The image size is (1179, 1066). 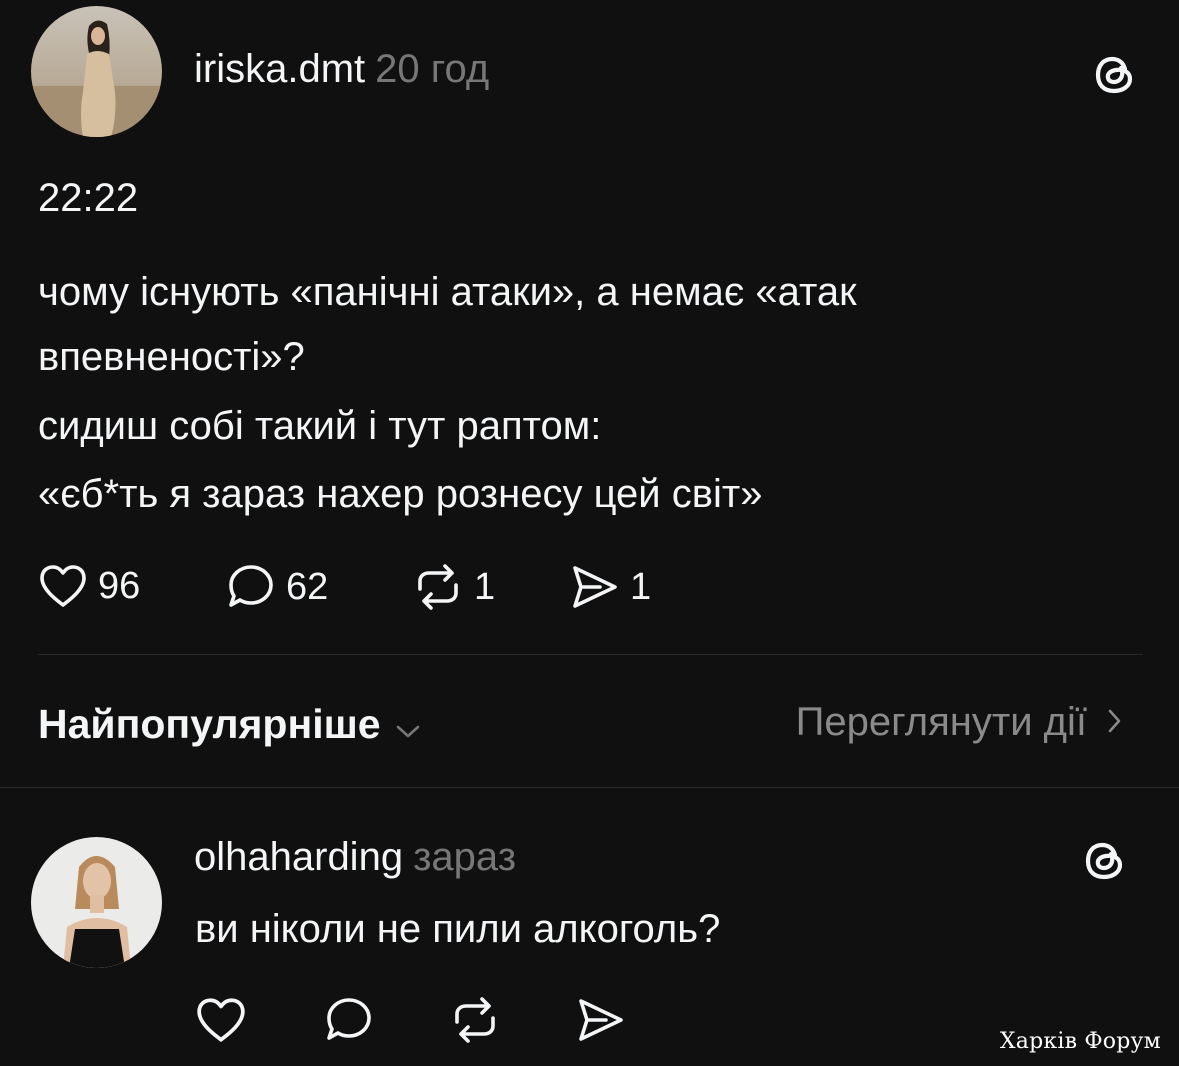 I want to click on share-button: 1, so click(x=610, y=587).